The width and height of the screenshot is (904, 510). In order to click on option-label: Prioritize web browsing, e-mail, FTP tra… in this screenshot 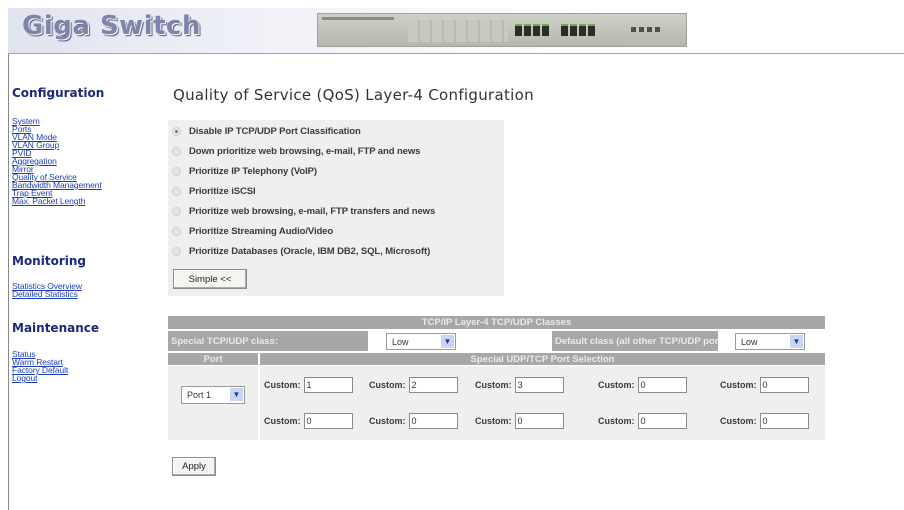, I will do `click(312, 211)`.